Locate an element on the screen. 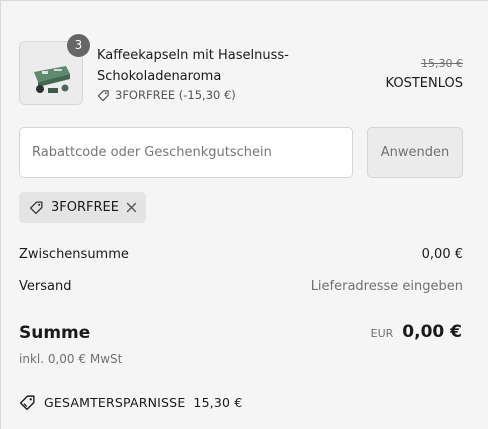  total-label: Summe is located at coordinates (55, 333).